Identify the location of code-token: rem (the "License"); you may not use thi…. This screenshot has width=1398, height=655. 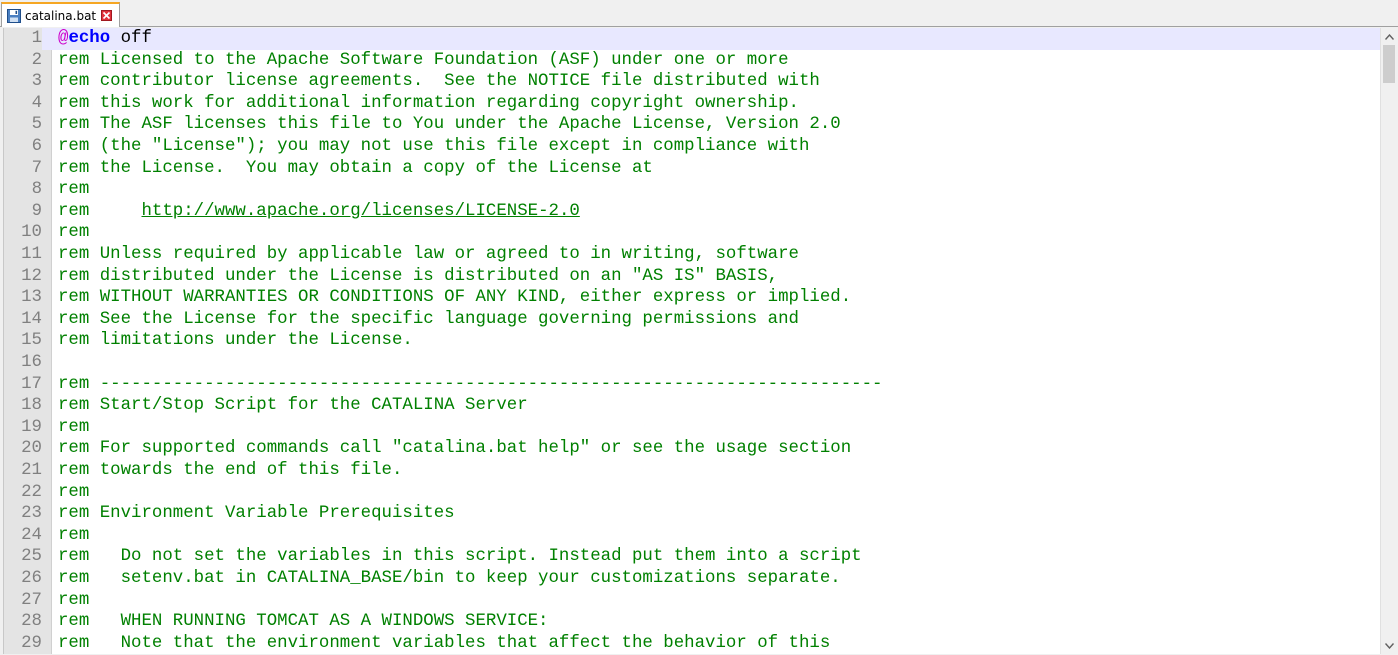
(434, 146).